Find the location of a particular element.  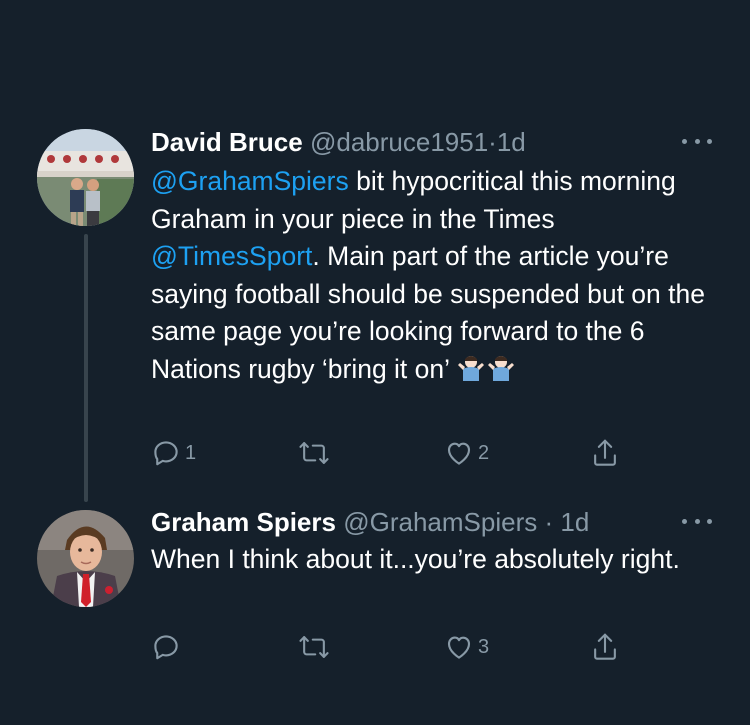

author-handle: @dabruce1951 is located at coordinates (399, 142).